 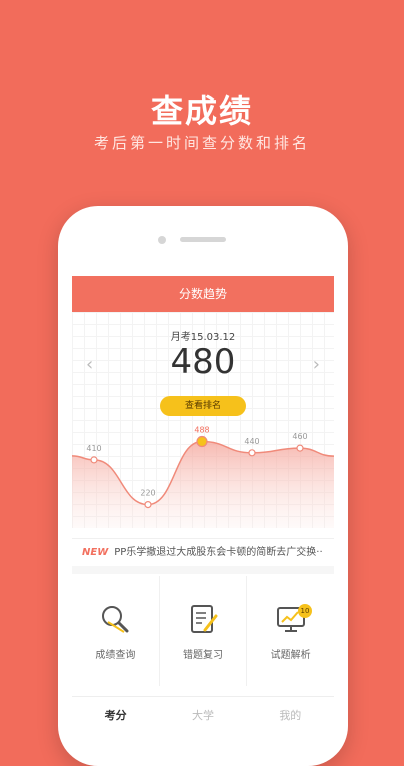 What do you see at coordinates (115, 655) in the screenshot?
I see `feature-label: 成绩查询` at bounding box center [115, 655].